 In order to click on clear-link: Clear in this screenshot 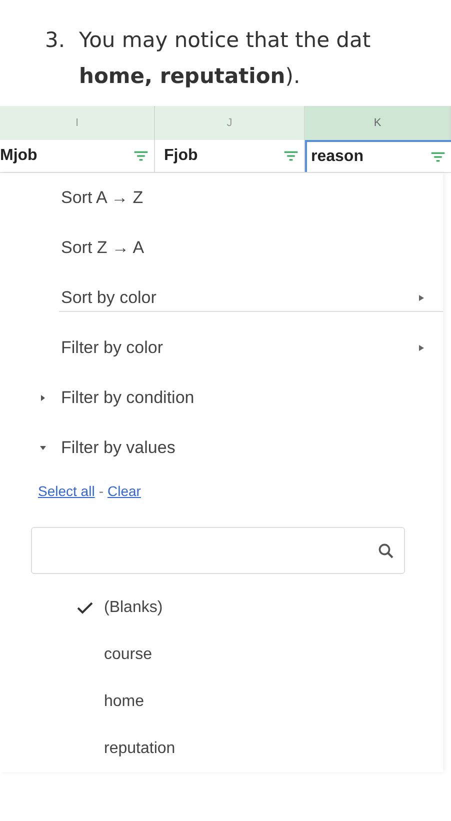, I will do `click(124, 503)`.